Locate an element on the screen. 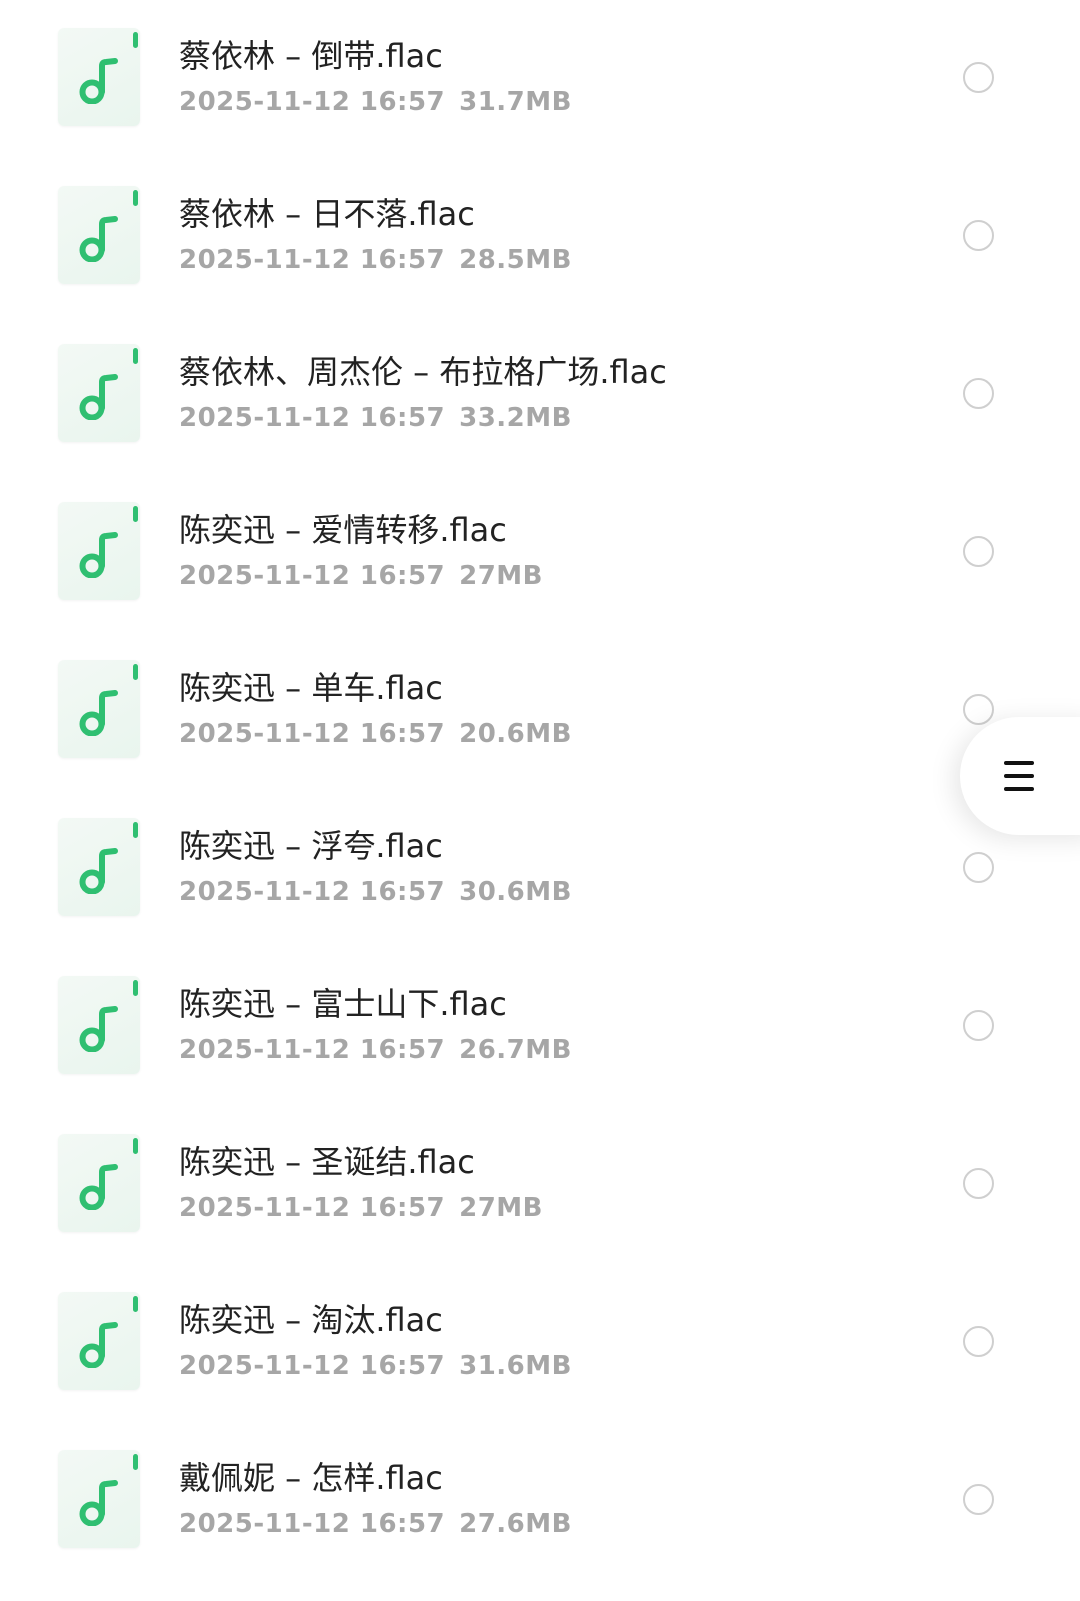 The height and width of the screenshot is (1601, 1080). file-size: 31.6MB is located at coordinates (515, 1366).